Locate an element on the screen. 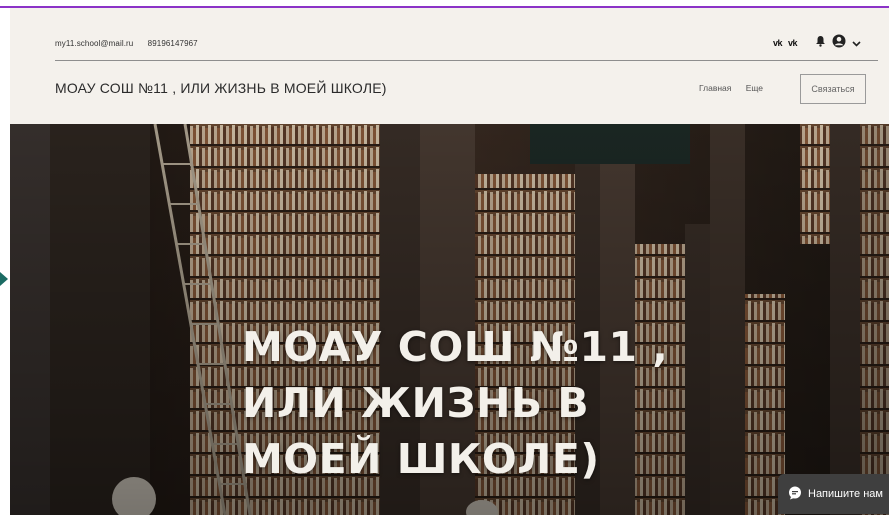 The height and width of the screenshot is (515, 889). header-icons: vk vk is located at coordinates (817, 43).